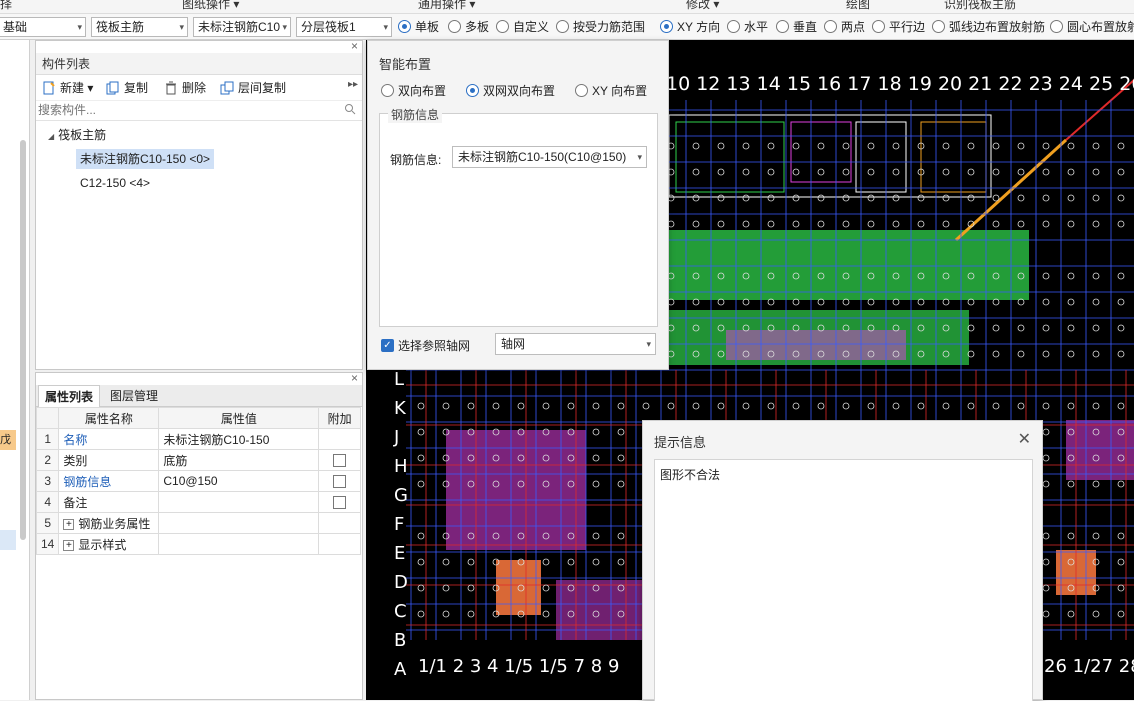 This screenshot has height=701, width=1134. What do you see at coordinates (139, 27) in the screenshot?
I see `component-type-select: 筏板主筋` at bounding box center [139, 27].